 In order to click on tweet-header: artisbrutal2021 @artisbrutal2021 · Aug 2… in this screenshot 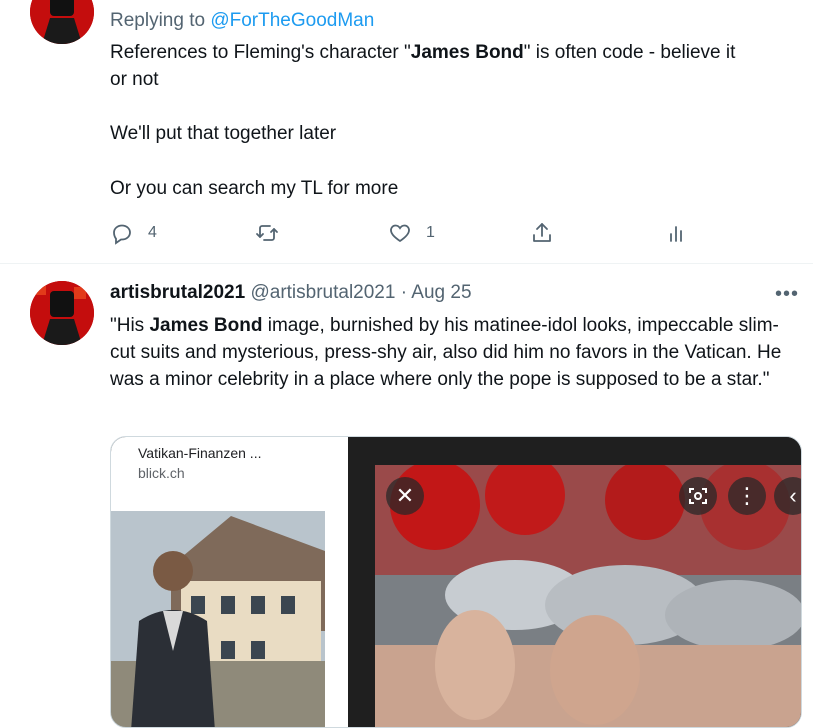, I will do `click(291, 293)`.